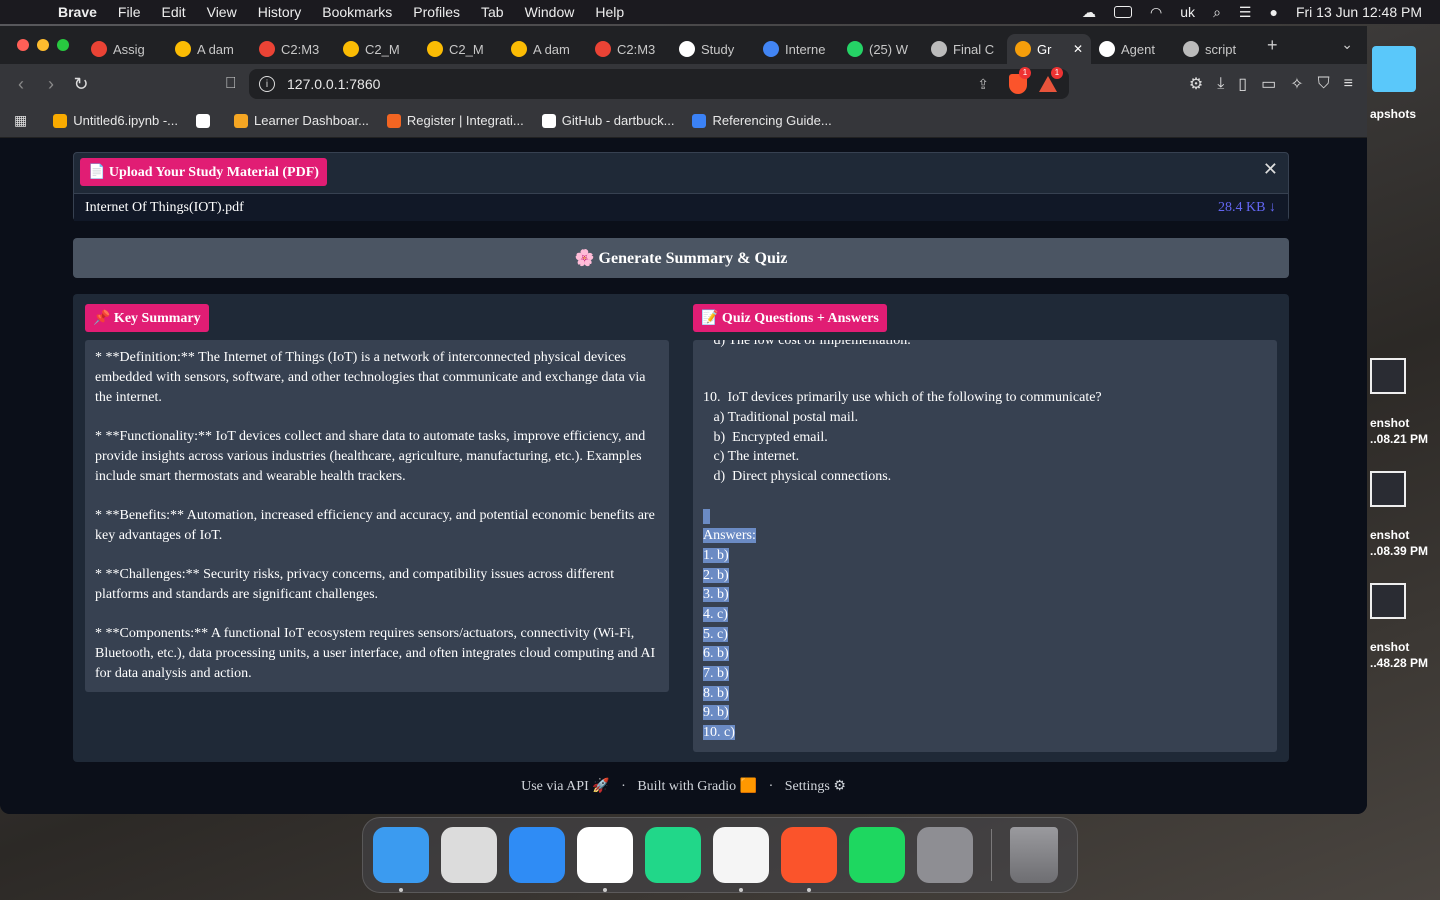  I want to click on browser-tab: Gr ✕, so click(1049, 49).